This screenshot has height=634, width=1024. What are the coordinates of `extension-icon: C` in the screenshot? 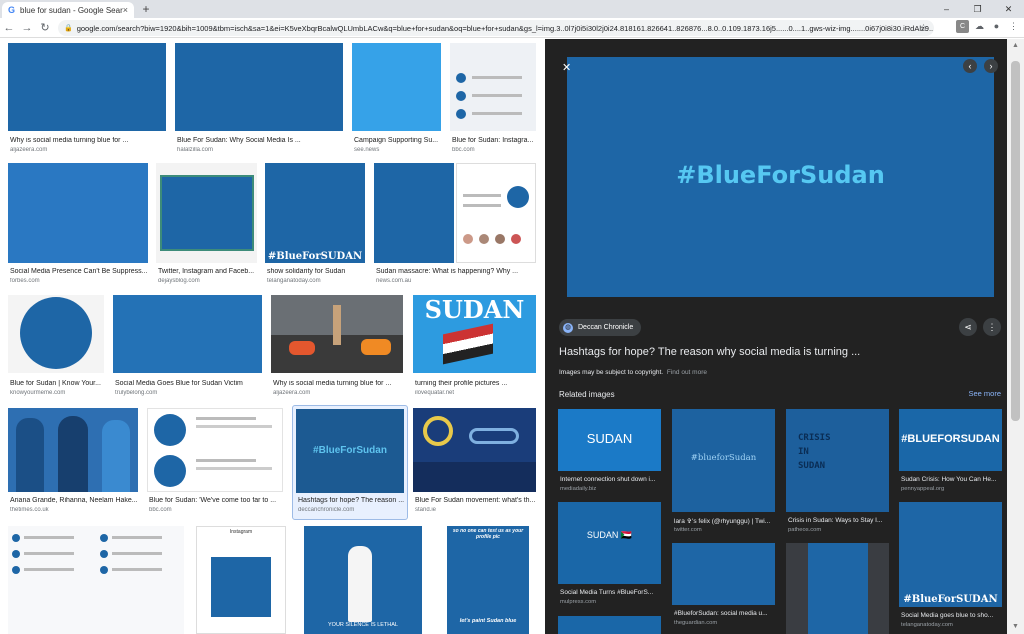 It's located at (962, 26).